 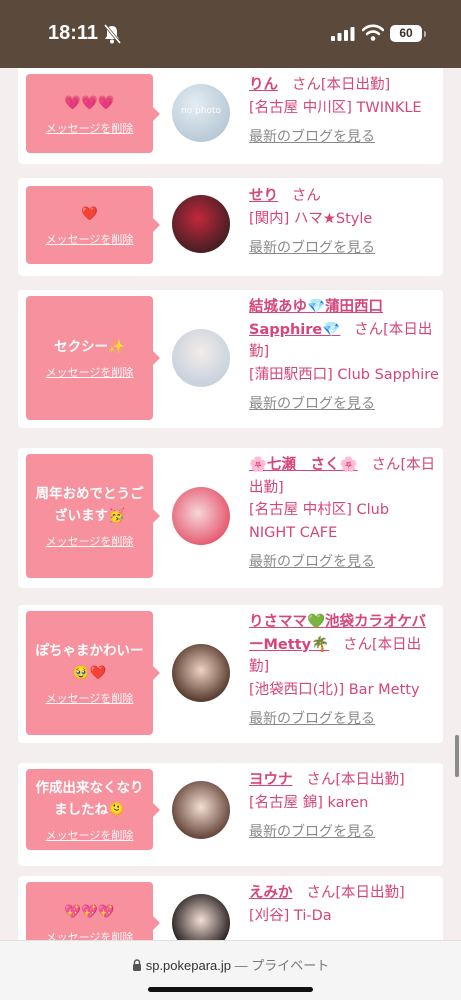 I want to click on battery-indicator: 60, so click(x=406, y=33).